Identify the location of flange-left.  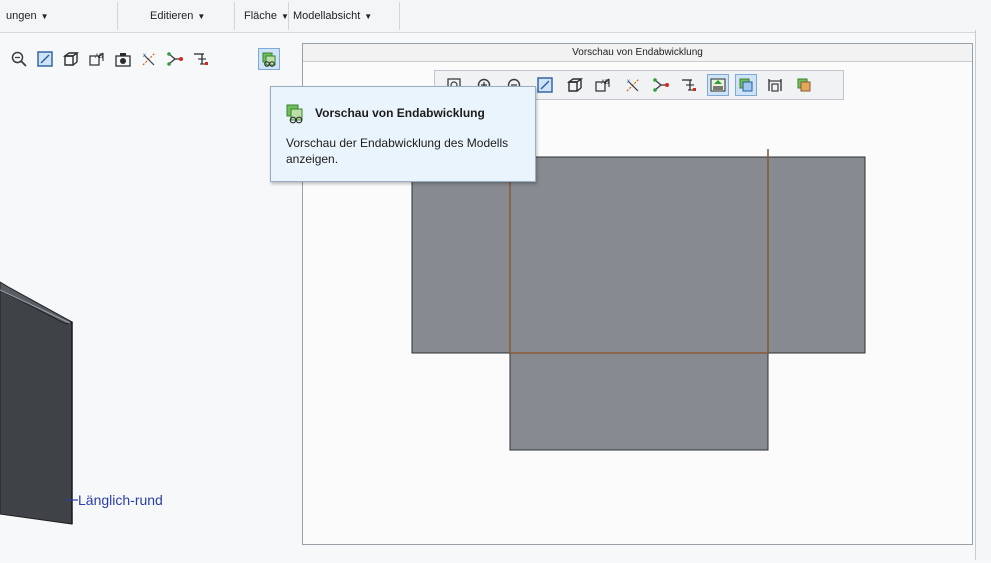
(461, 255).